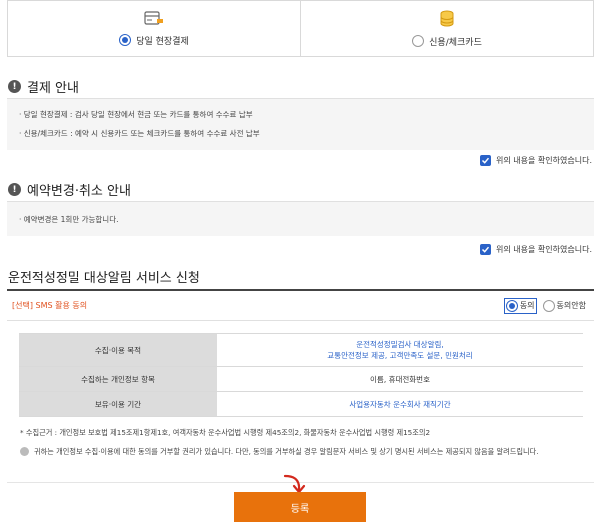 The image size is (600, 523). I want to click on table-row: 보유·이용 기간 사업용자동차 운수회사 재직기간, so click(301, 404).